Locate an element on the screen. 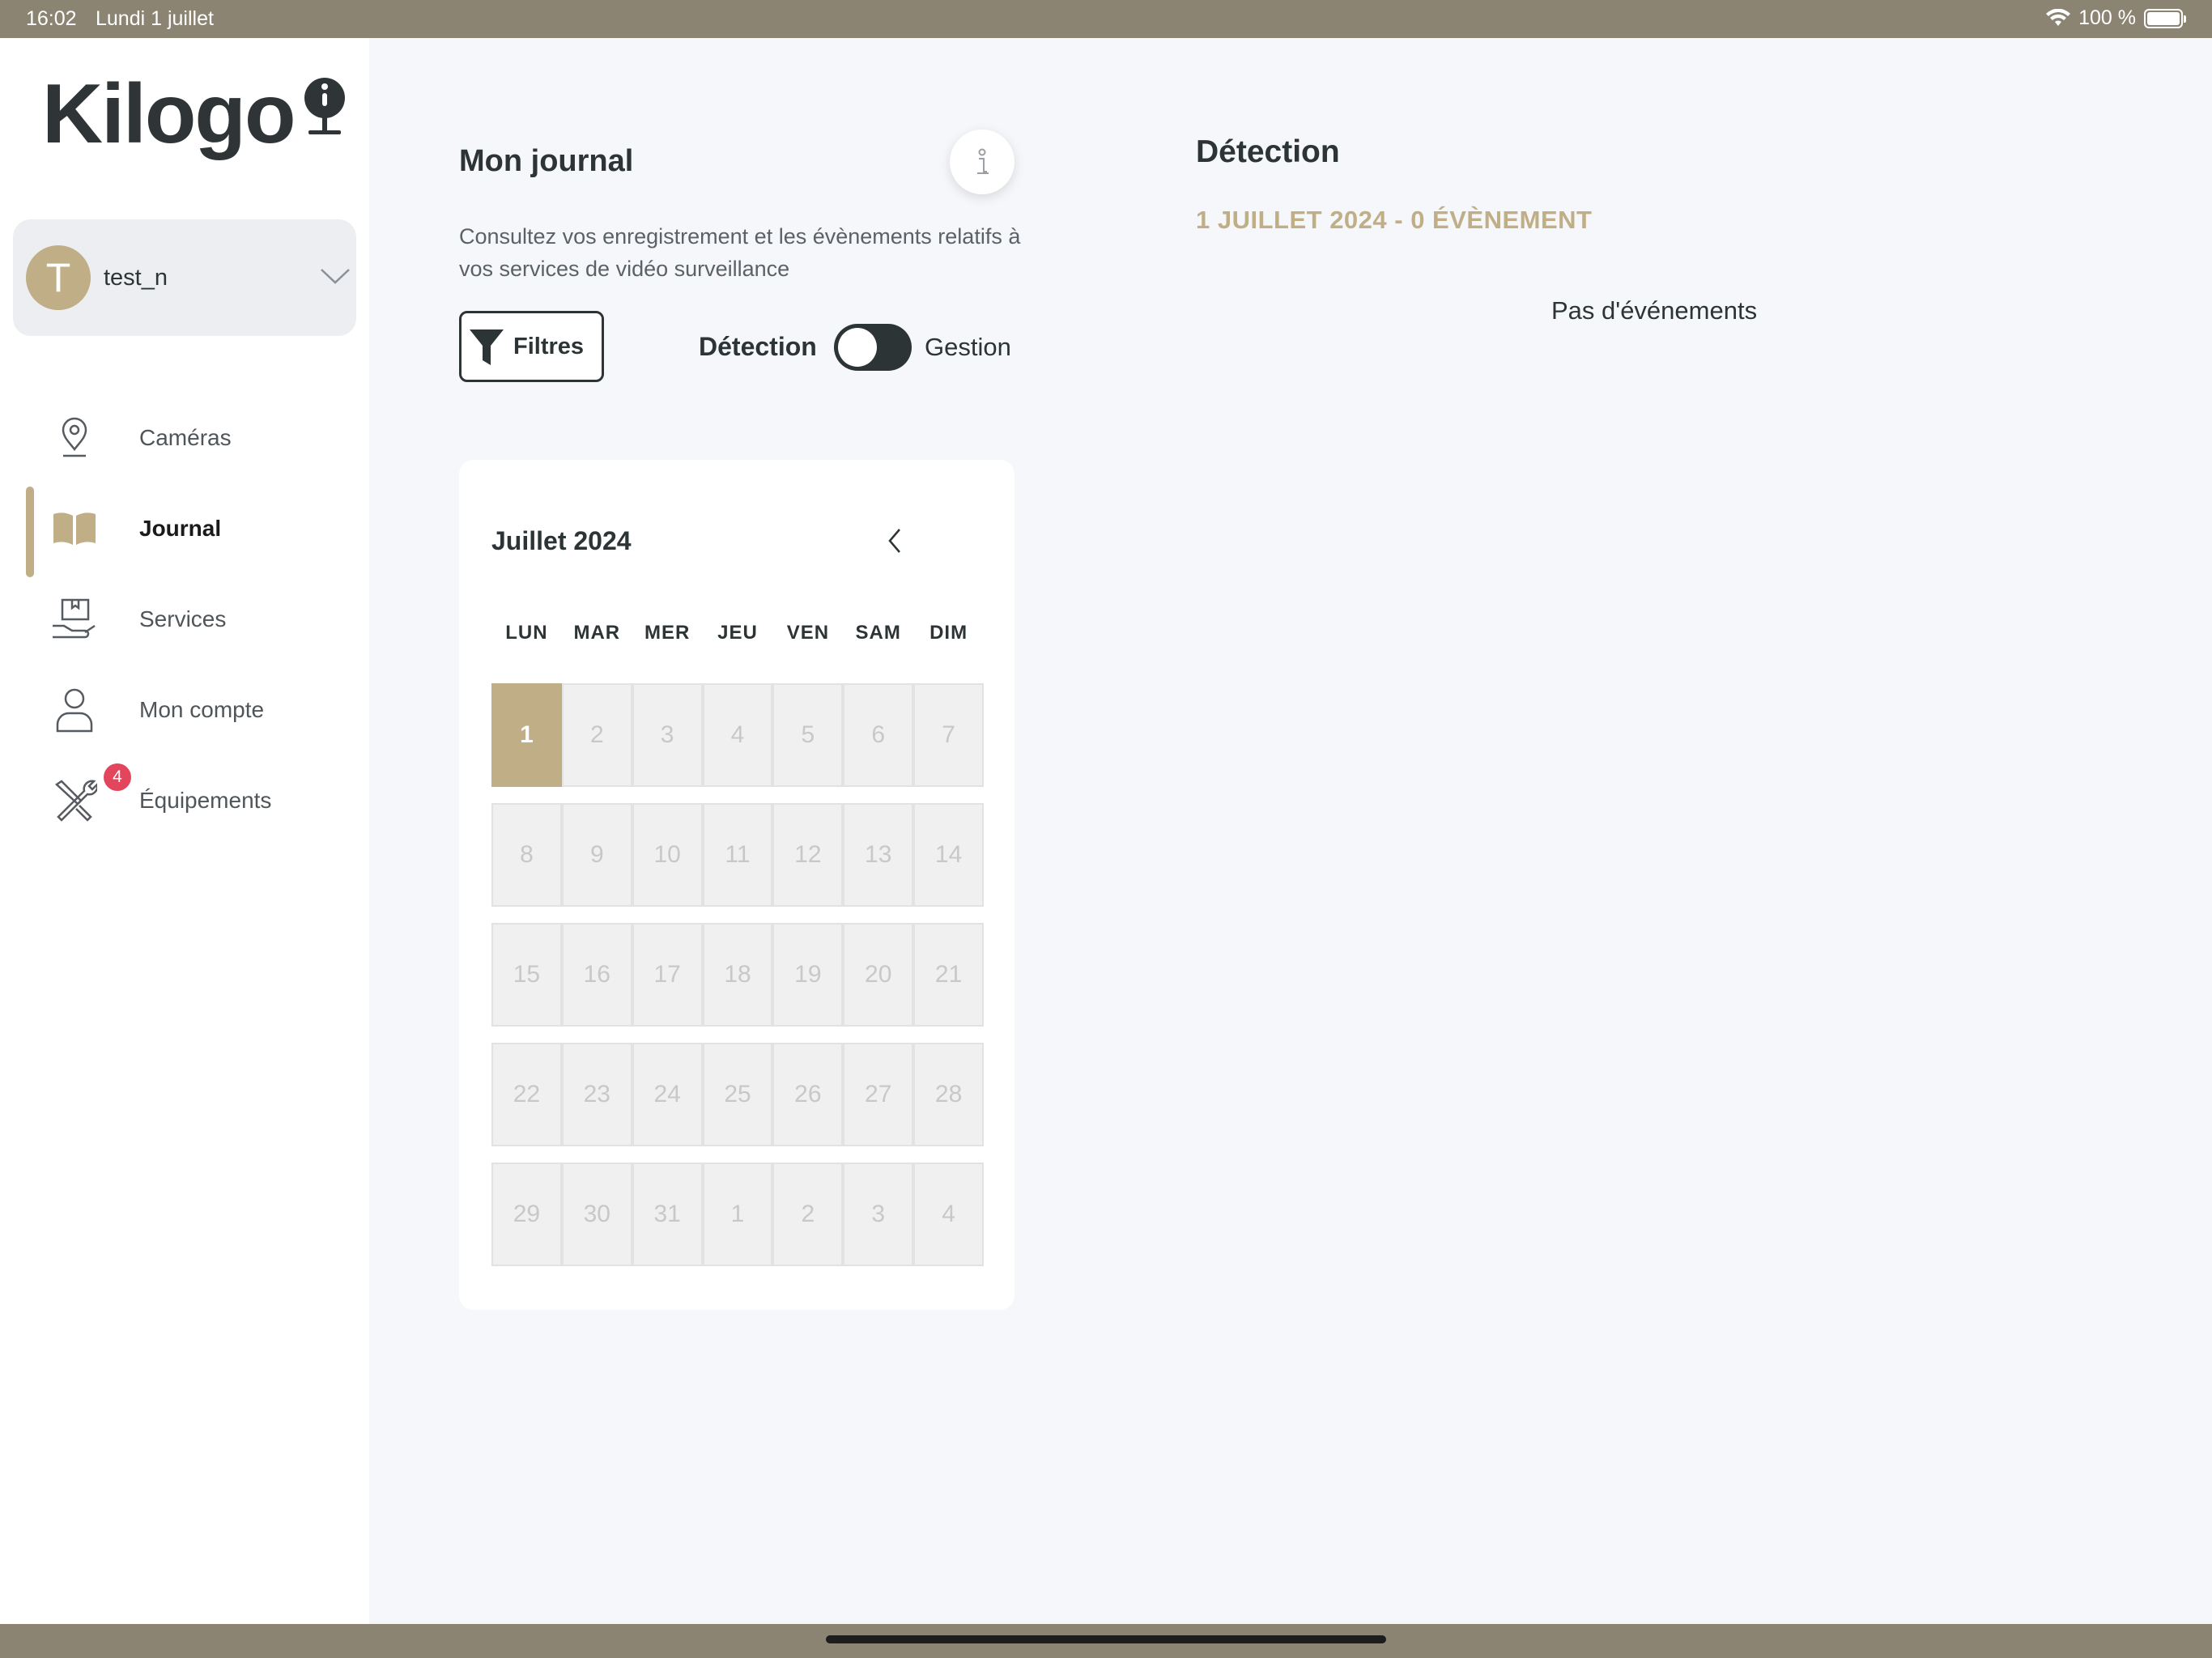 The image size is (2212, 1658). sidebar-item-equipment: 4 Équipements is located at coordinates (185, 800).